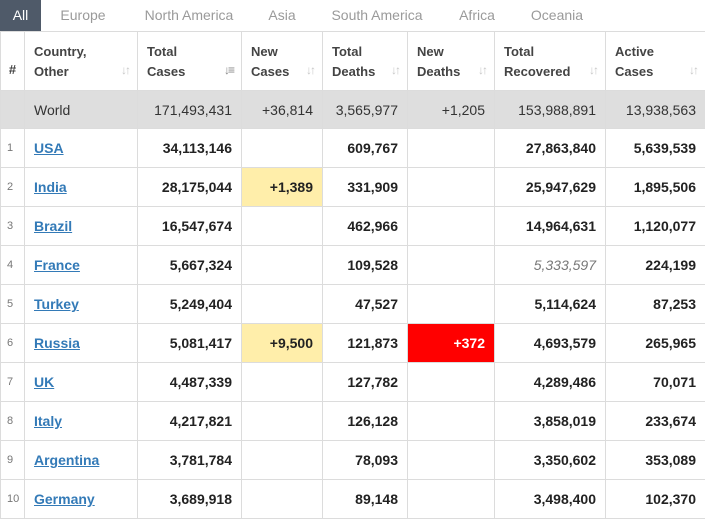 Image resolution: width=705 pixels, height=519 pixels. What do you see at coordinates (282, 110) in the screenshot?
I see `world-new-cases: +36,814` at bounding box center [282, 110].